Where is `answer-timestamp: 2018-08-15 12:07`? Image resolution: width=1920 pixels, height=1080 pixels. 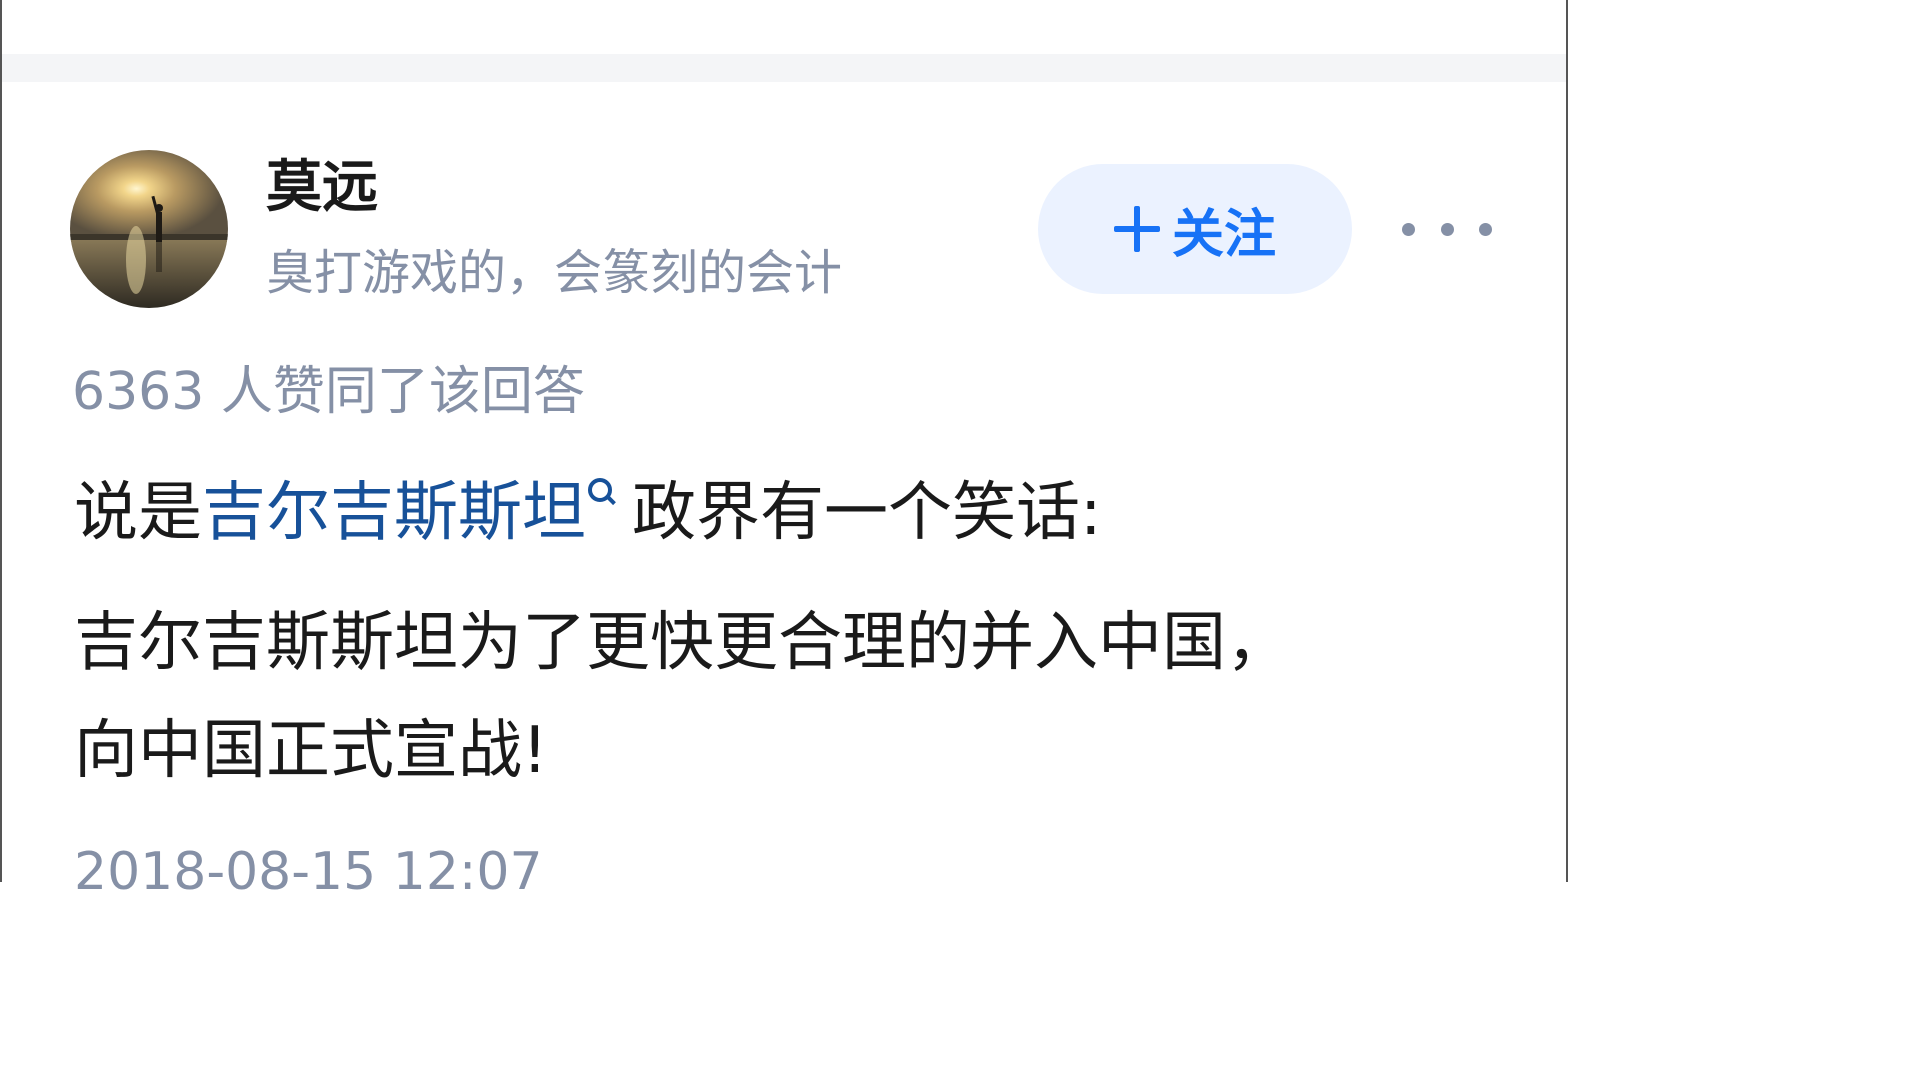
answer-timestamp: 2018-08-15 12:07 is located at coordinates (308, 872).